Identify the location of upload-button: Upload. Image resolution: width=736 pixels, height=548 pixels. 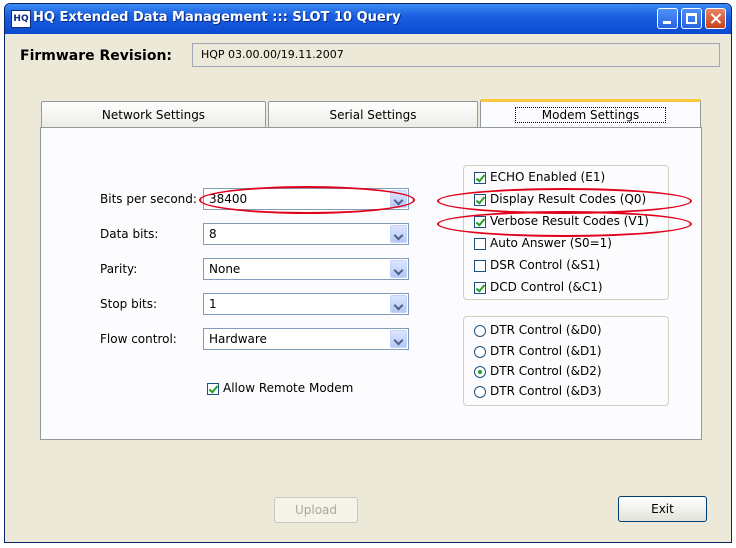
(316, 510).